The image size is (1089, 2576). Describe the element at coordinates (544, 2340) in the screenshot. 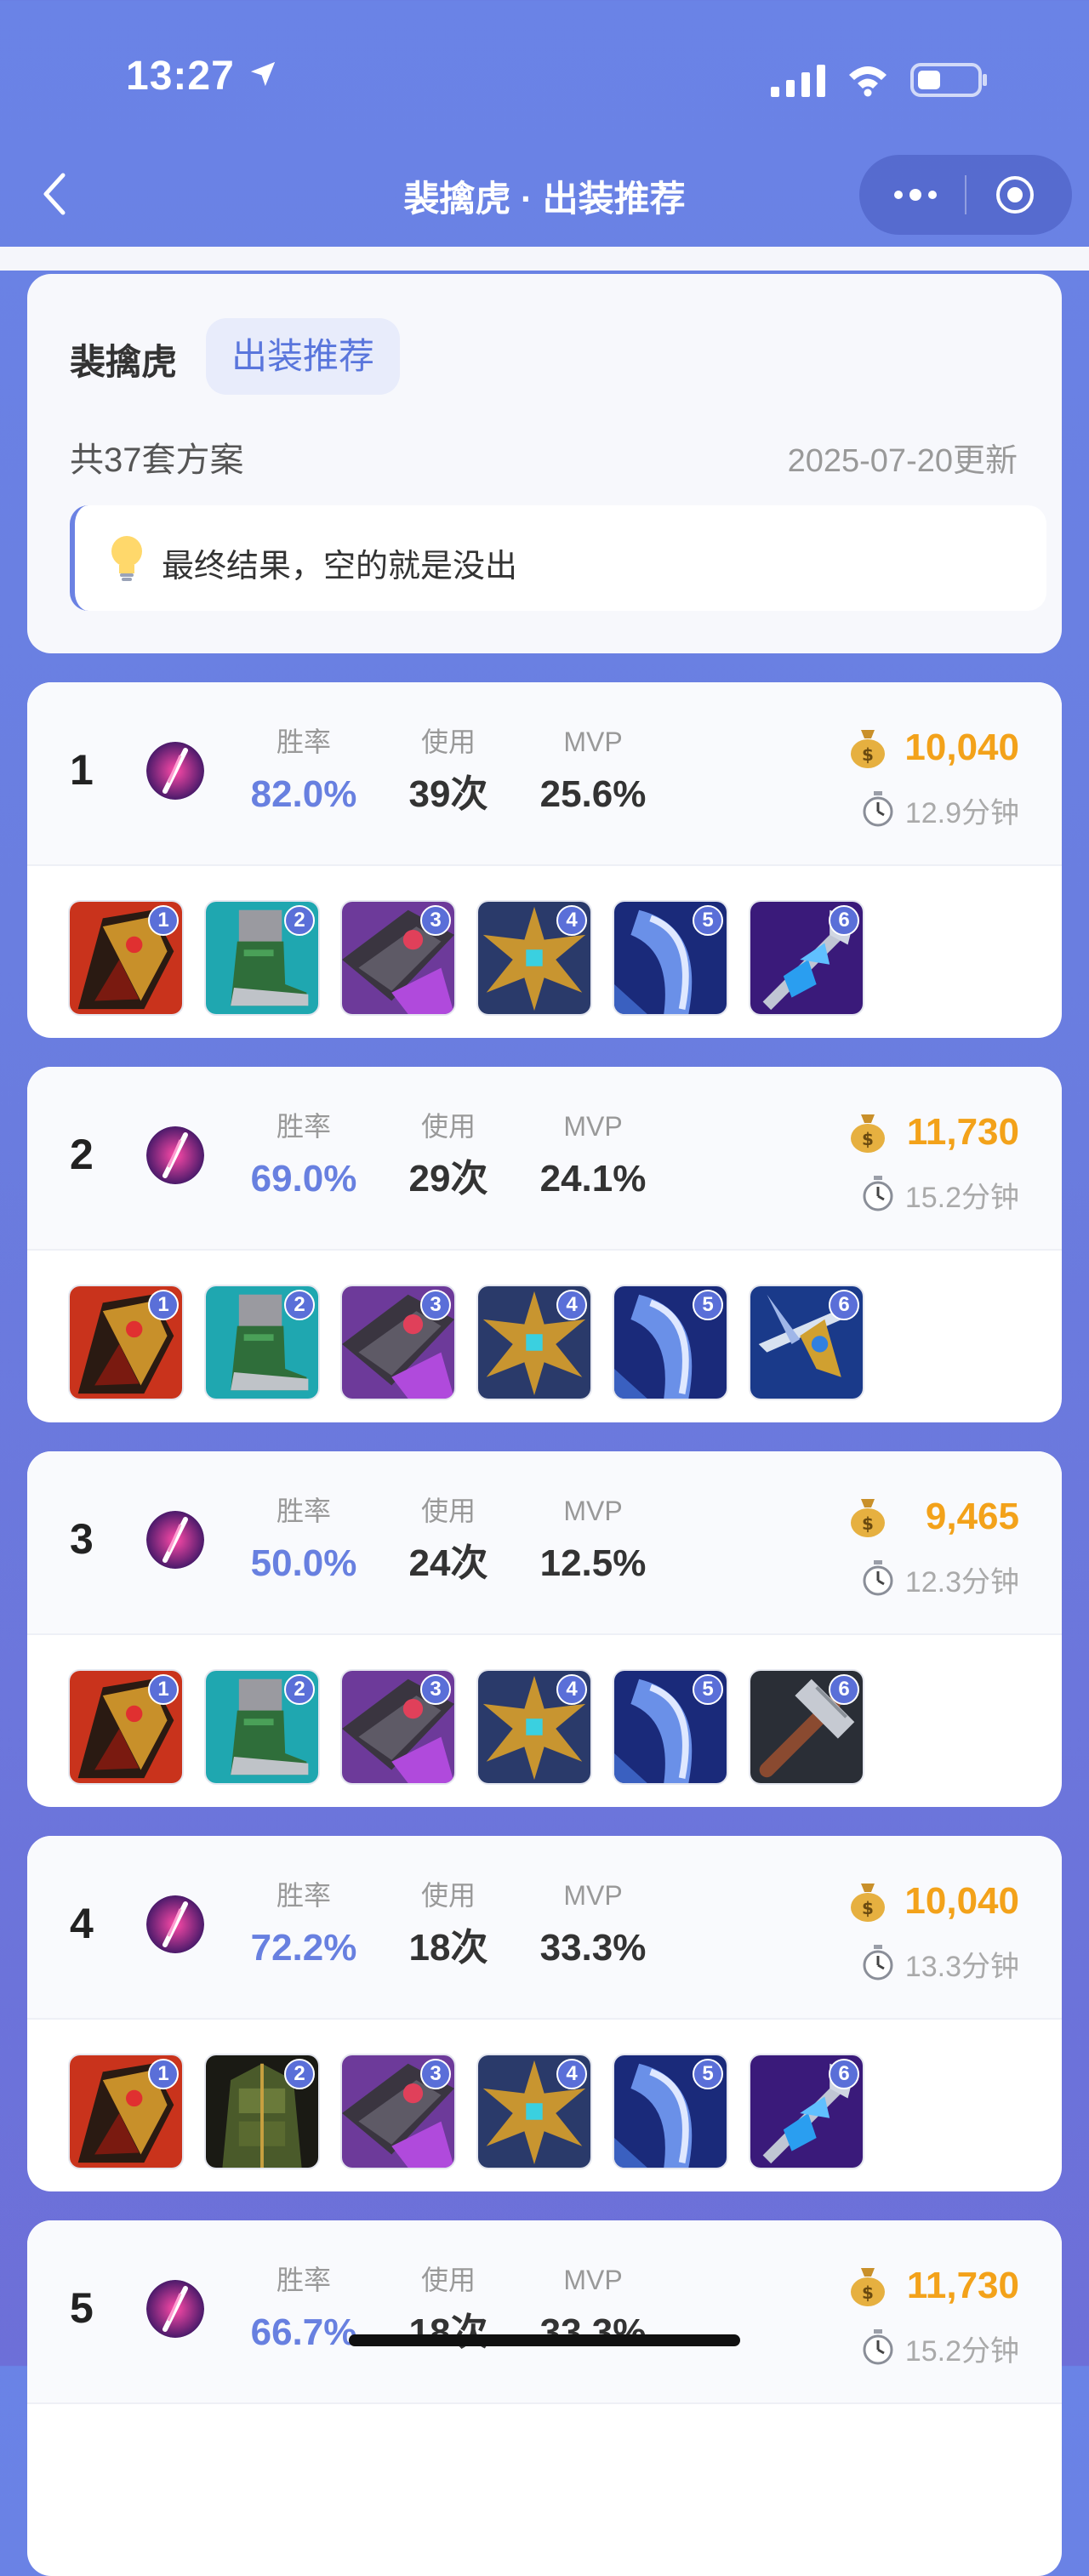

I see `home-indicator` at that location.